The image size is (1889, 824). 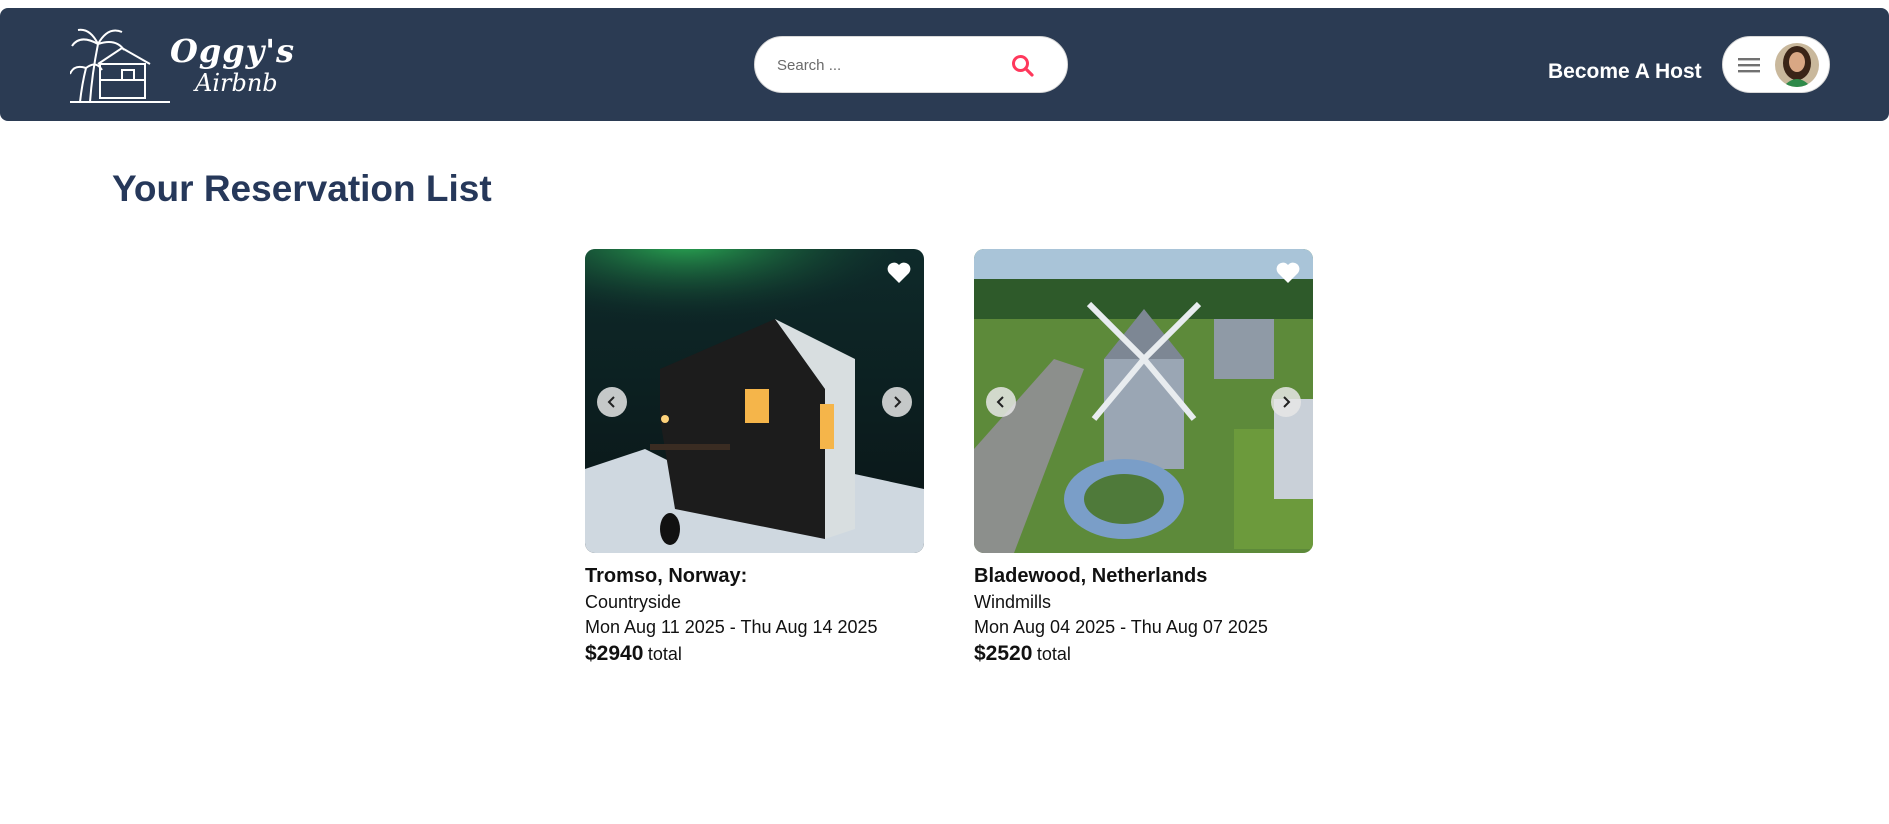 What do you see at coordinates (731, 627) in the screenshot?
I see `reservation-dates: Mon Aug 11 2025 - Thu Aug 14 2025` at bounding box center [731, 627].